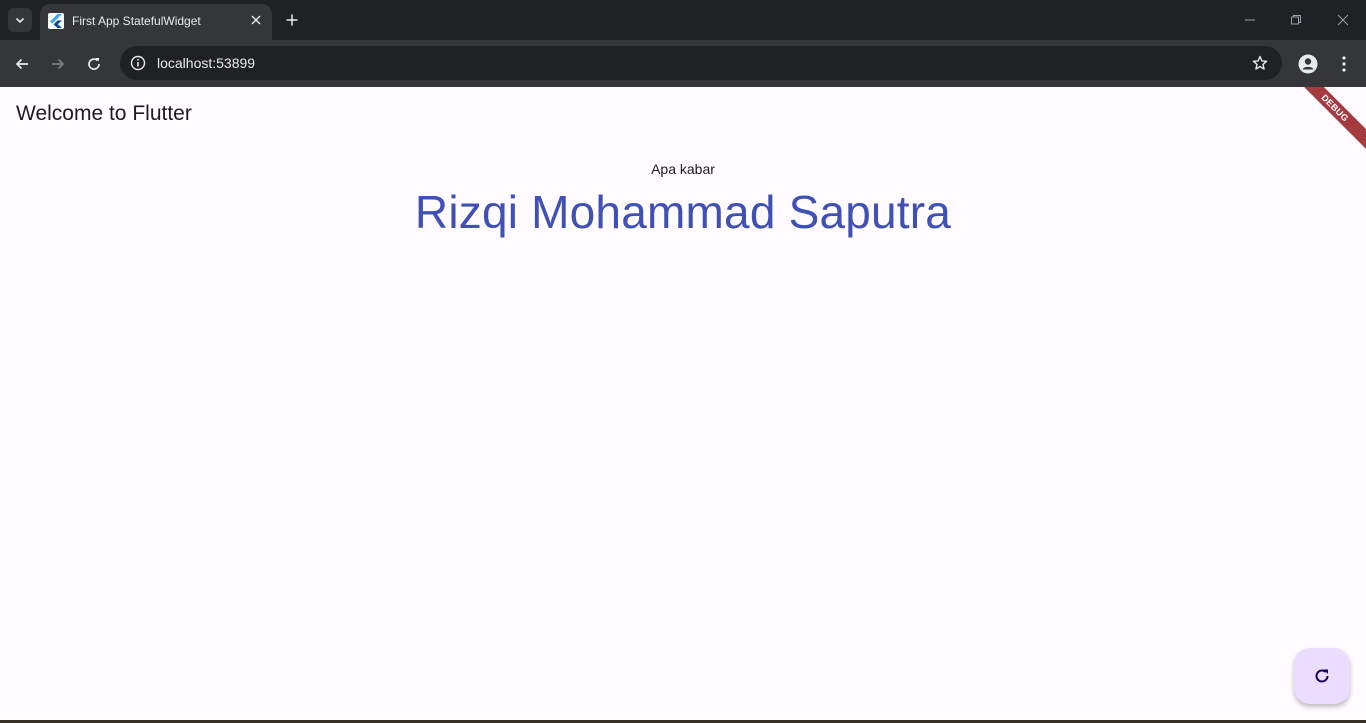 Image resolution: width=1366 pixels, height=723 pixels. Describe the element at coordinates (701, 63) in the screenshot. I see `address-bar: localhost:53899` at that location.